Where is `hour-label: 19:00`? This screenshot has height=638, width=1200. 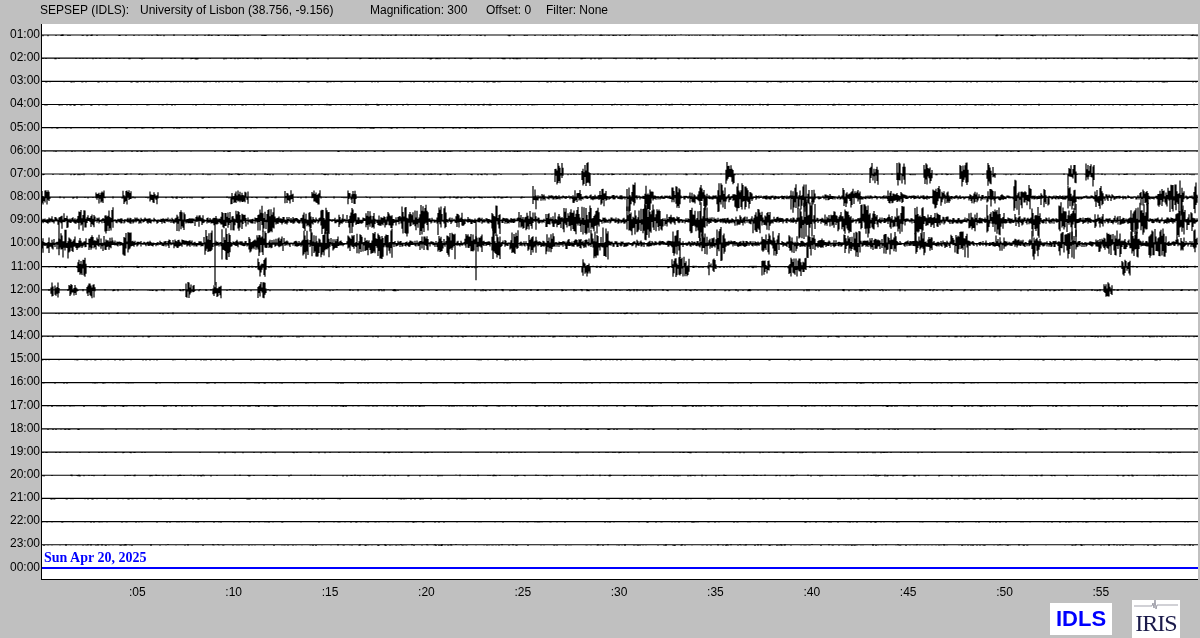
hour-label: 19:00 is located at coordinates (24, 451).